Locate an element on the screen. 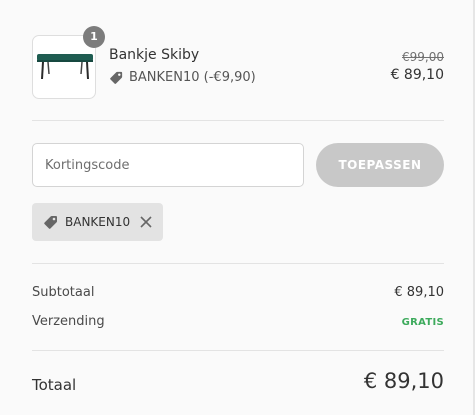 The width and height of the screenshot is (475, 415). original-price: €99,00 is located at coordinates (423, 57).